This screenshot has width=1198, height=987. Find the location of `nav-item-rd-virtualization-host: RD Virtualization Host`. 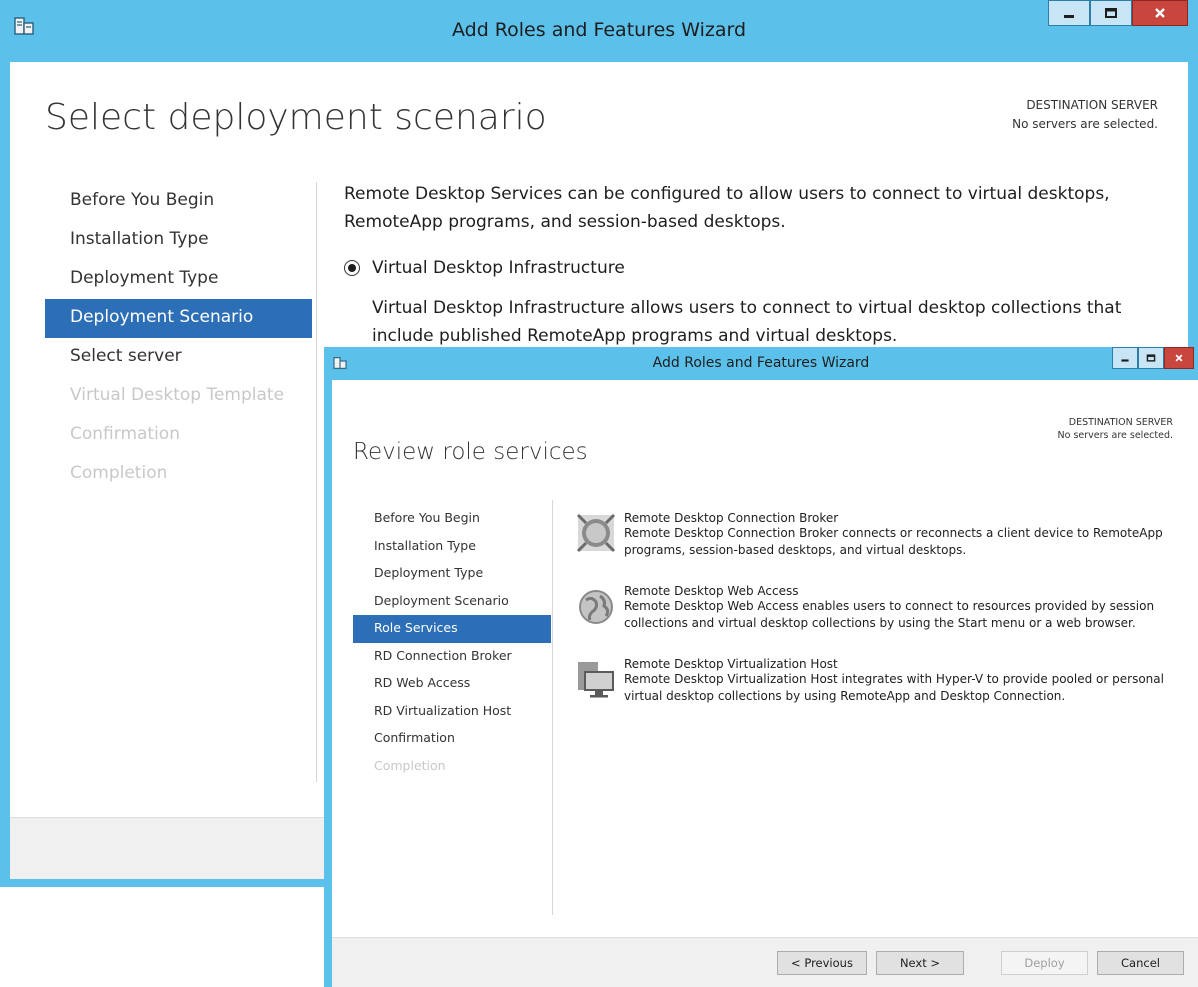

nav-item-rd-virtualization-host: RD Virtualization Host is located at coordinates (452, 712).